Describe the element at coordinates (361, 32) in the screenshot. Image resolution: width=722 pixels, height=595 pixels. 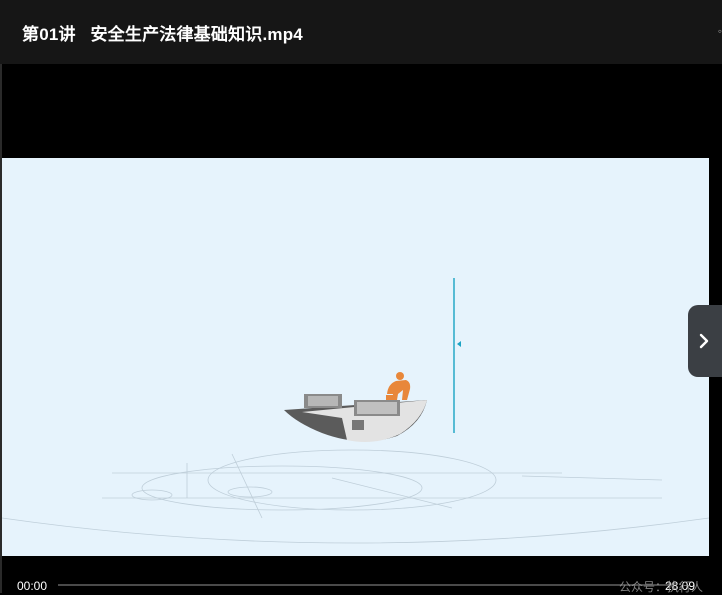
I see `title-bar: 第01讲 安全生产法律基础知识.mp4 ◦` at that location.